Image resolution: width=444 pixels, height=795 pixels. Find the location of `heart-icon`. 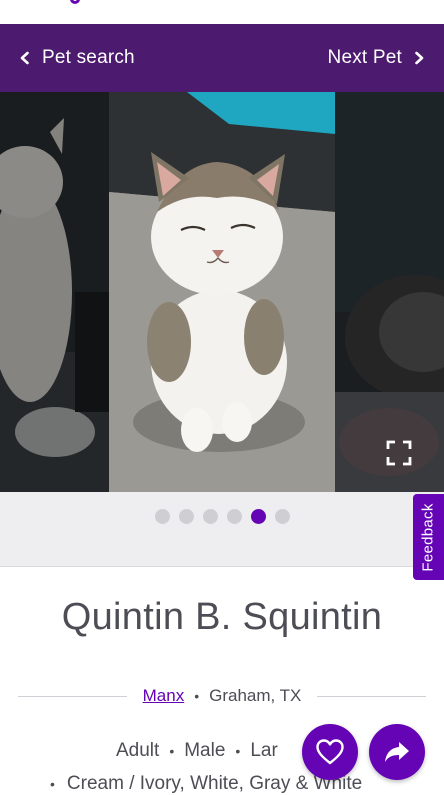

heart-icon is located at coordinates (330, 752).